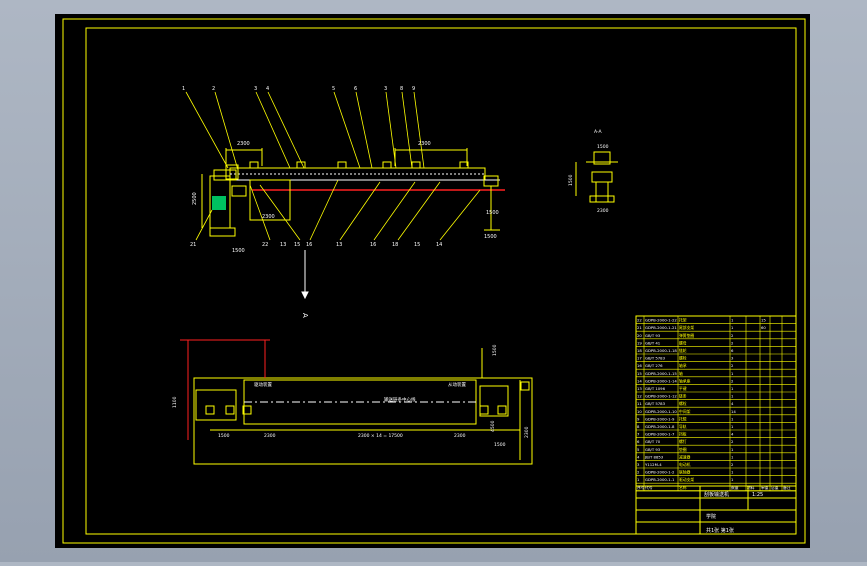  I want to click on bom-cell: GDPB-2000-1-8, so click(660, 426).